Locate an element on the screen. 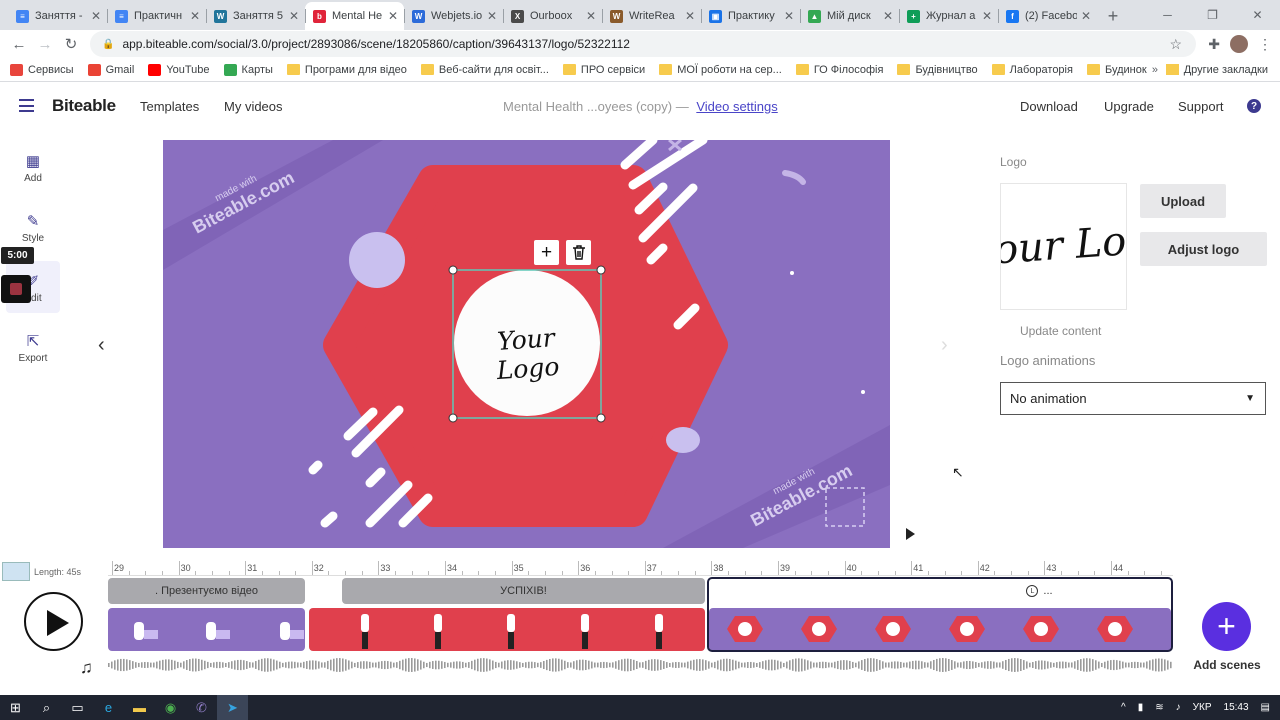 The image size is (1280, 720). windows-start-icon: ⊞ is located at coordinates (15, 707).